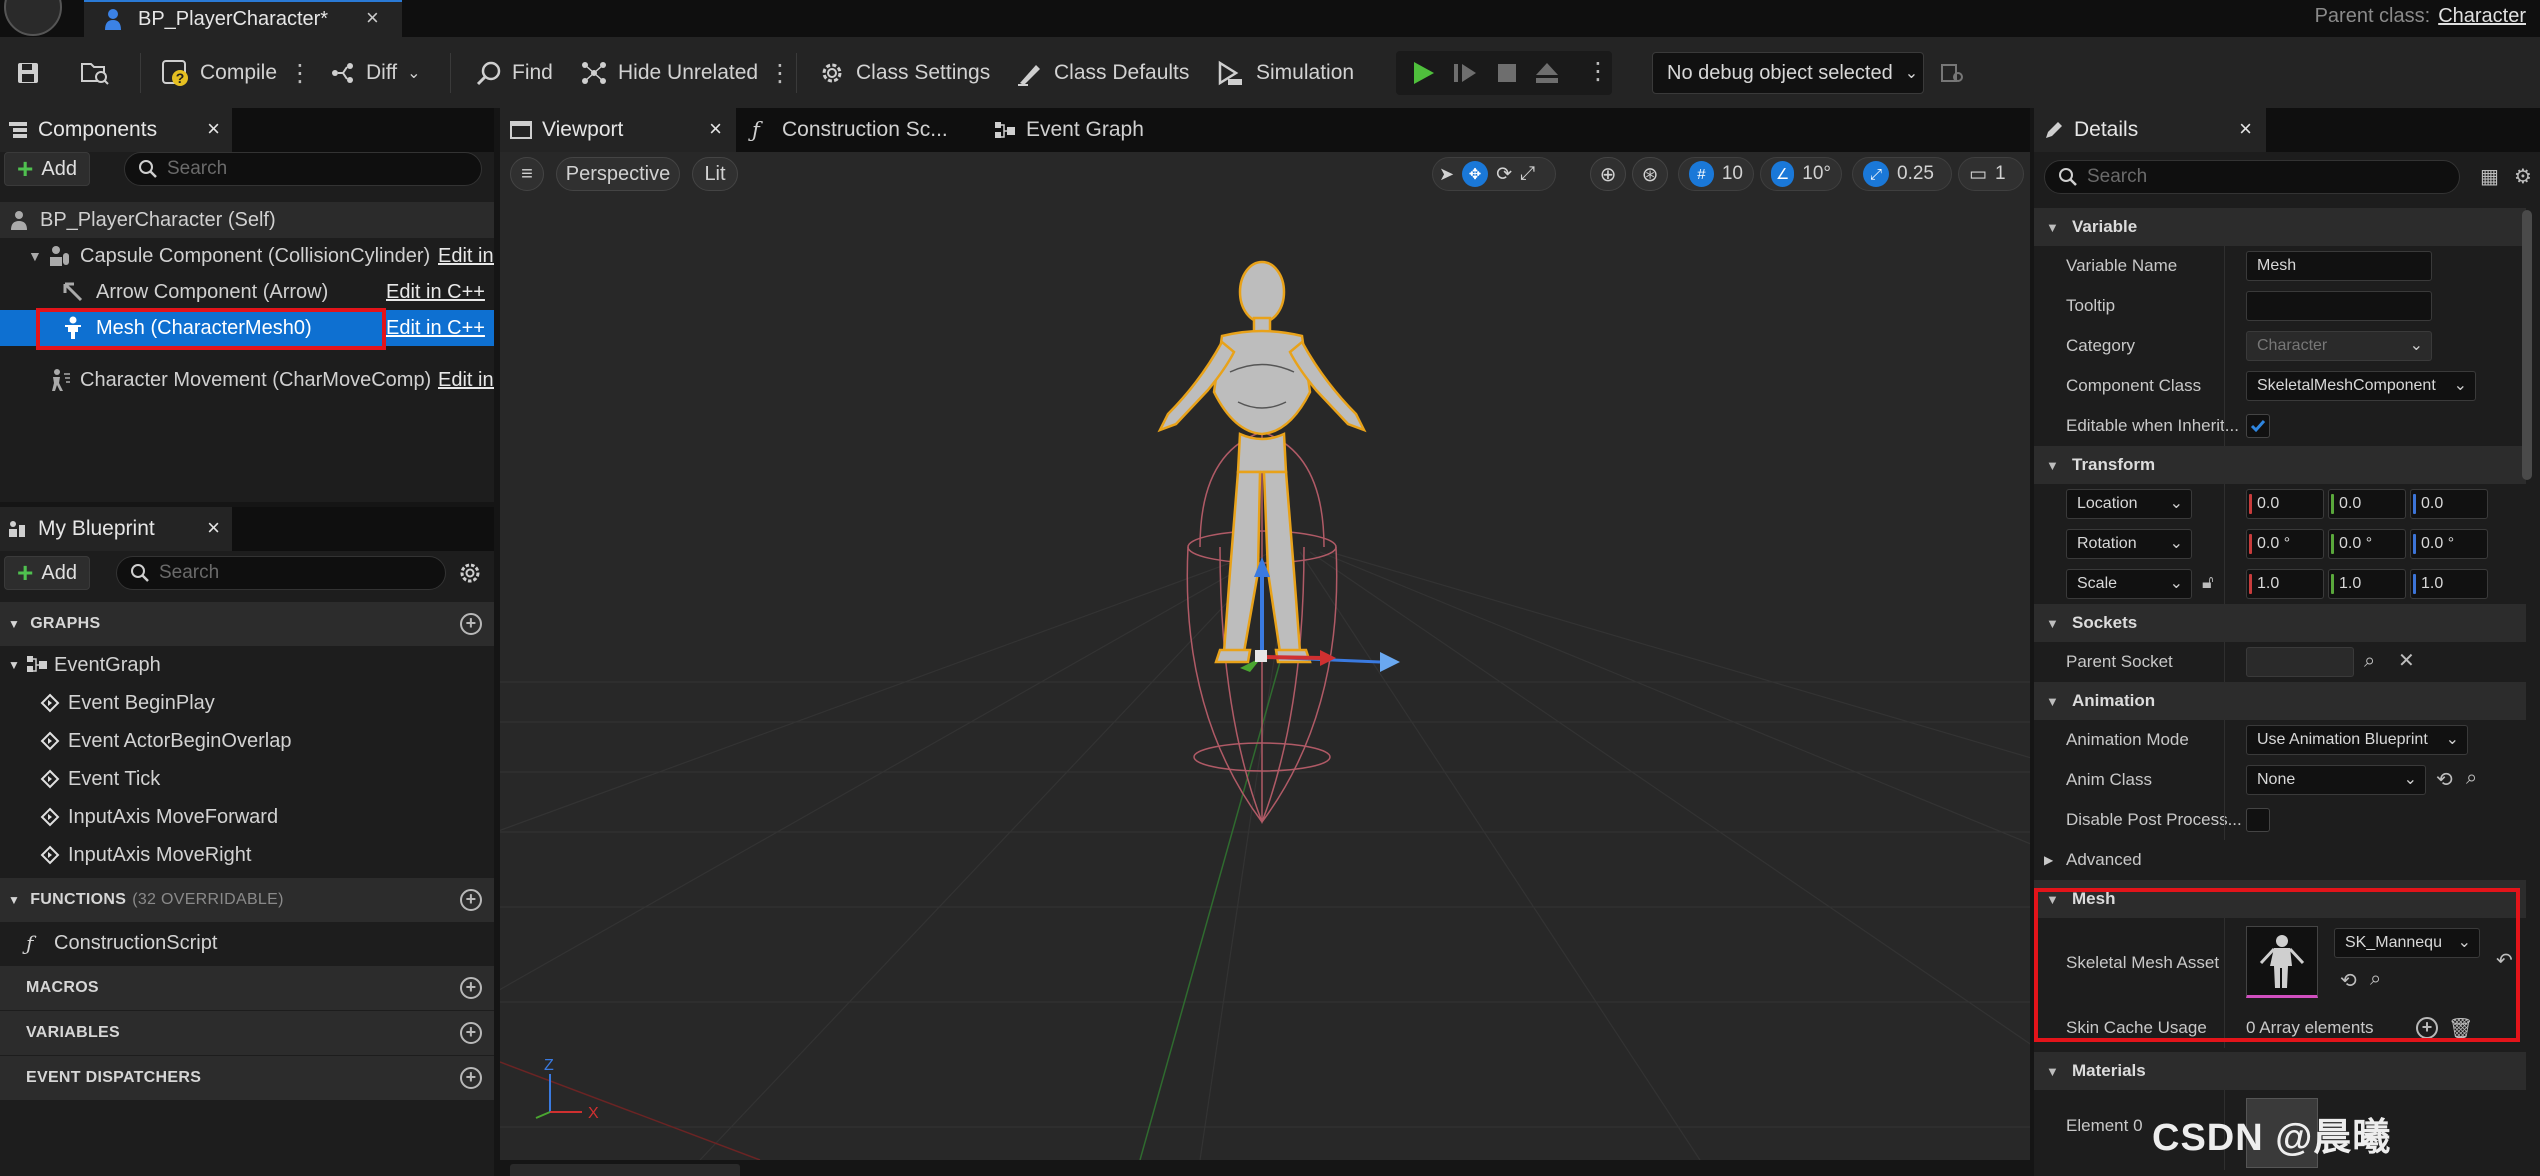 The image size is (2540, 1176). What do you see at coordinates (1090, 130) in the screenshot?
I see `tab-event-graph: Event Graph` at bounding box center [1090, 130].